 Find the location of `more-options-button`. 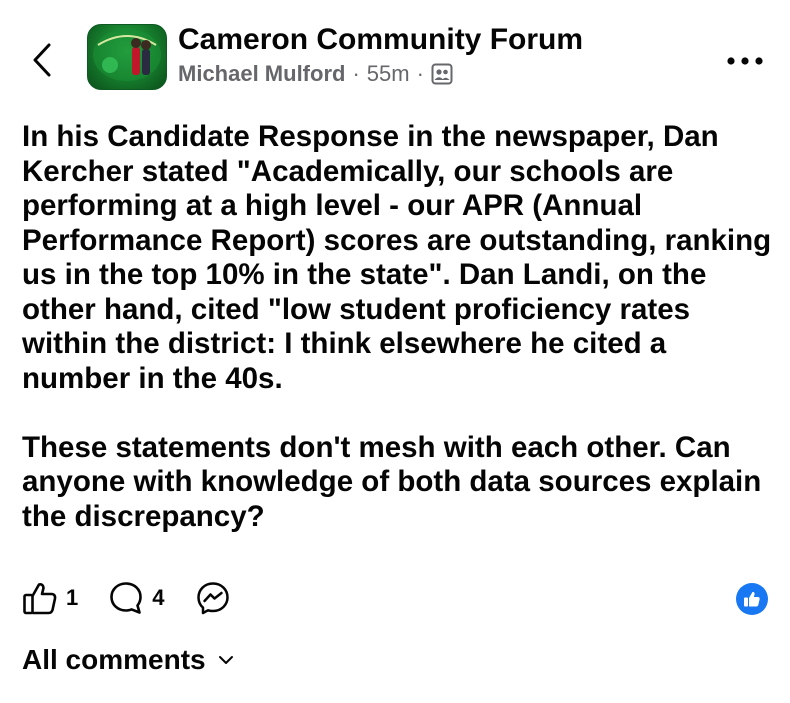

more-options-button is located at coordinates (745, 61).